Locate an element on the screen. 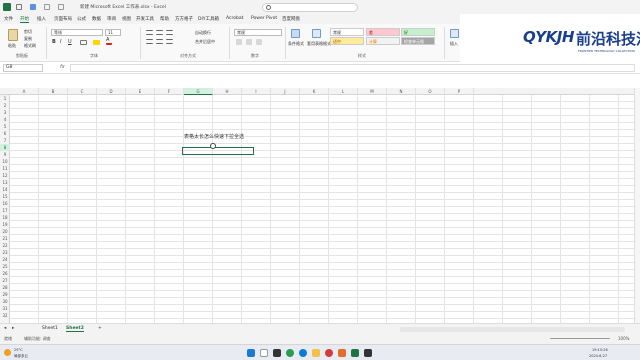 This screenshot has width=640, height=360. align-top-icon is located at coordinates (149, 32).